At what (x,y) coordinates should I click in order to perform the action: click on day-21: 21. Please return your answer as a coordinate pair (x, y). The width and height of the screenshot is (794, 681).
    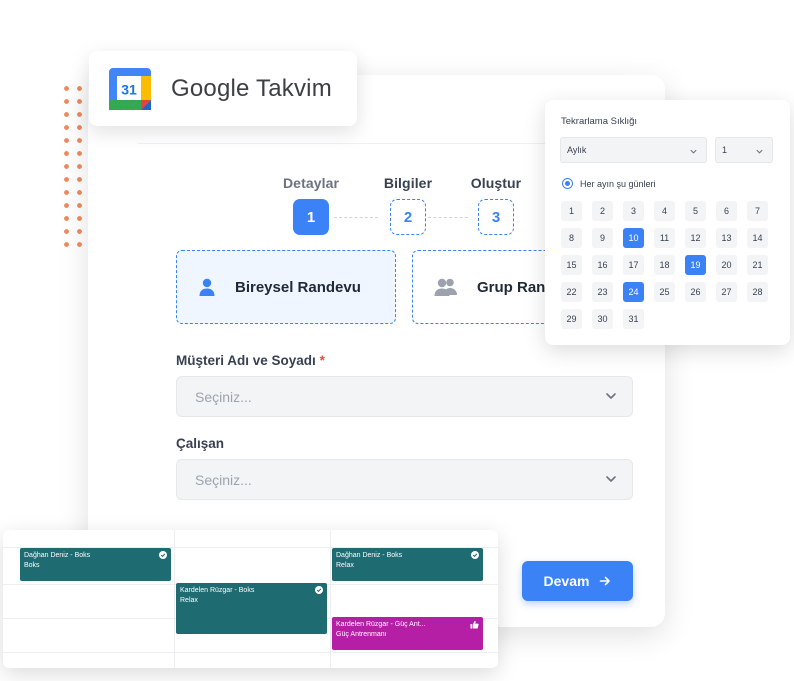
    Looking at the image, I should click on (757, 265).